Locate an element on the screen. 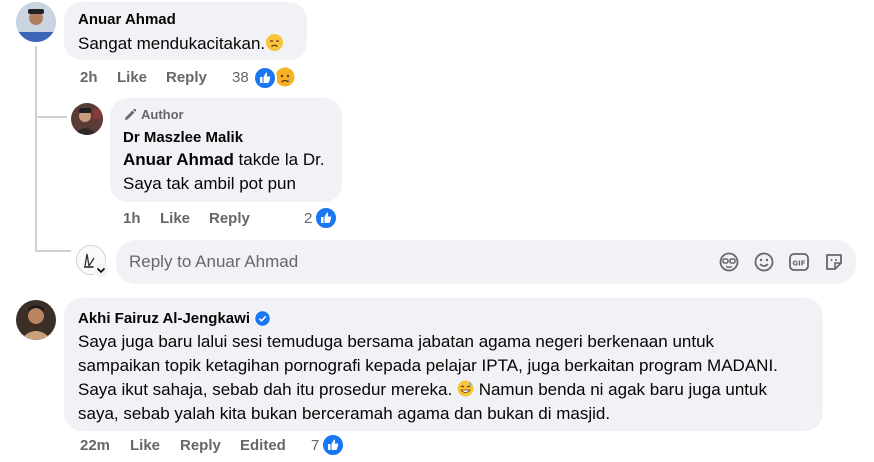  sad-reaction-icon is located at coordinates (285, 77).